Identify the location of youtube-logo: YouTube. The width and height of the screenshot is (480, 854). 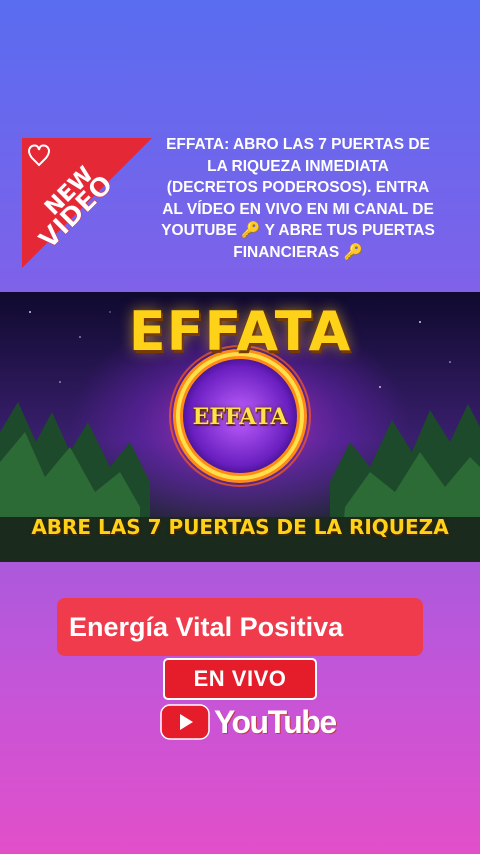
(248, 722).